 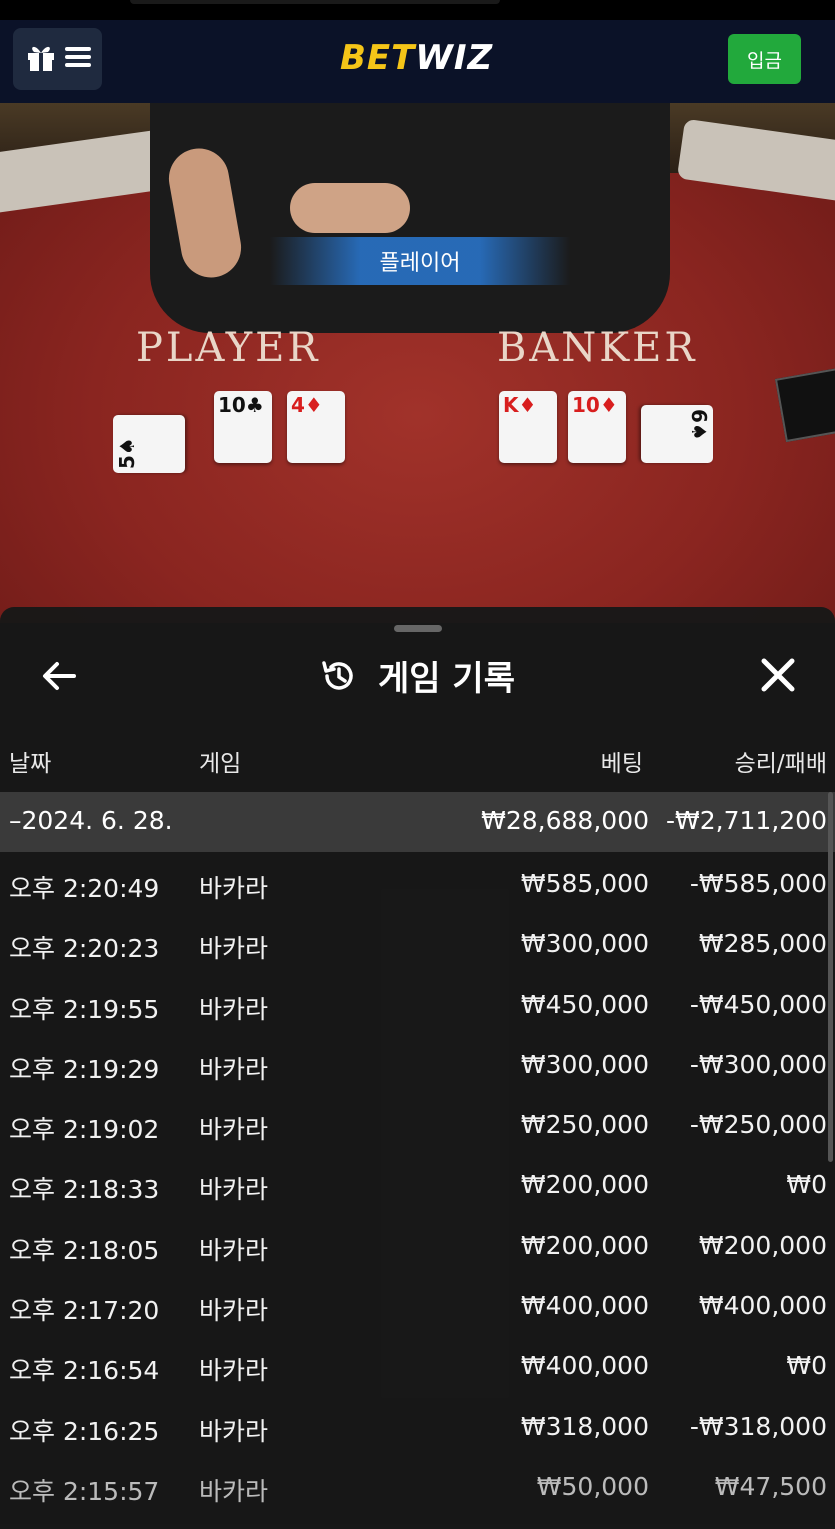 I want to click on table-row: 오후 2:18:33 바카라 ₩200,000 ₩0, so click(x=417, y=1188).